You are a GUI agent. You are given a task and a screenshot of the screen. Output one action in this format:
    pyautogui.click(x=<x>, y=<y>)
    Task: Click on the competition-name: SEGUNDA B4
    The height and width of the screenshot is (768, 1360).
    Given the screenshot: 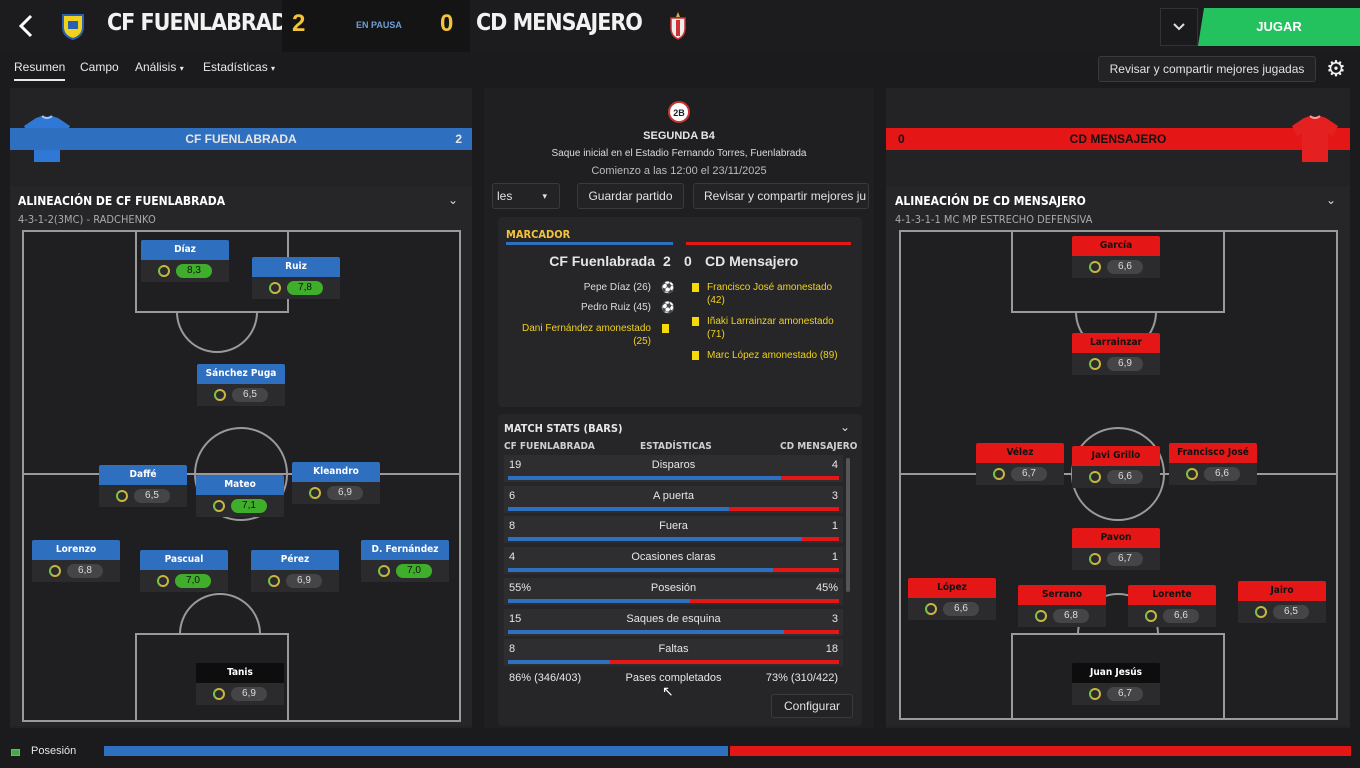 What is the action you would take?
    pyautogui.click(x=679, y=136)
    